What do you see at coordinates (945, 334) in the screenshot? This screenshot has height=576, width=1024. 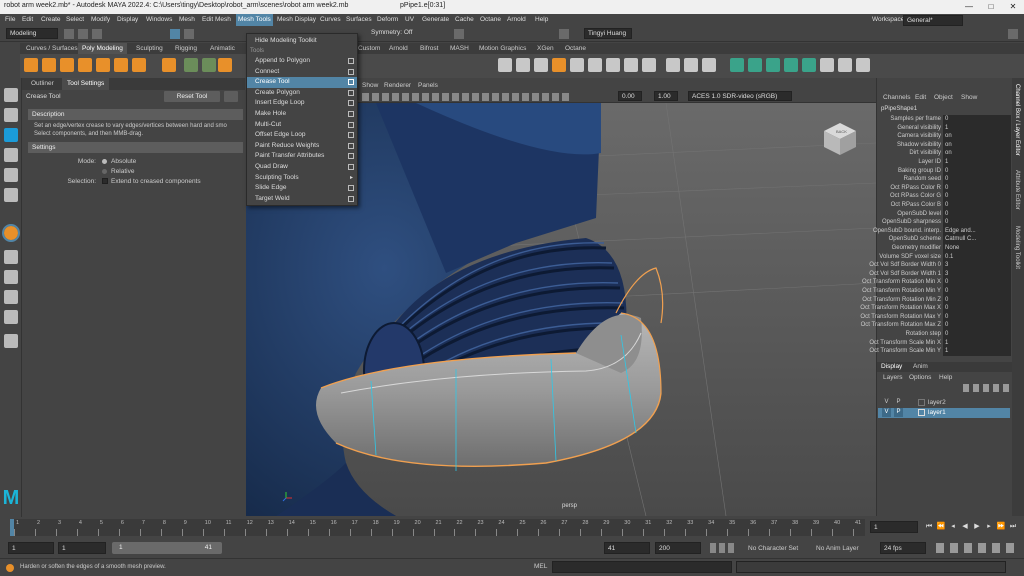 I see `channel-row: Rotation step 0` at bounding box center [945, 334].